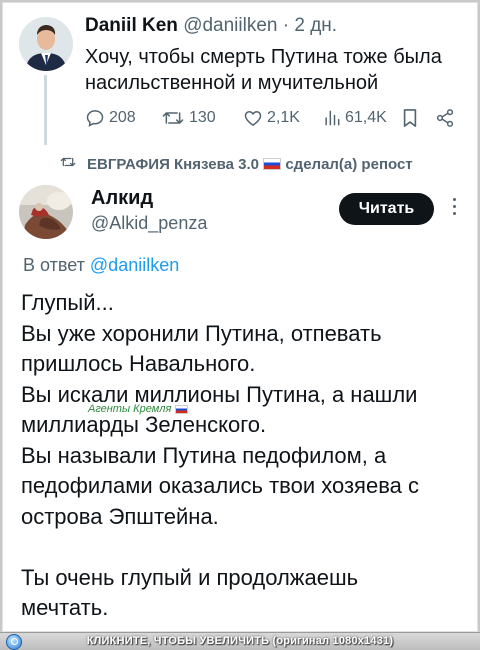  What do you see at coordinates (122, 198) in the screenshot?
I see `author-name: Алкид` at bounding box center [122, 198].